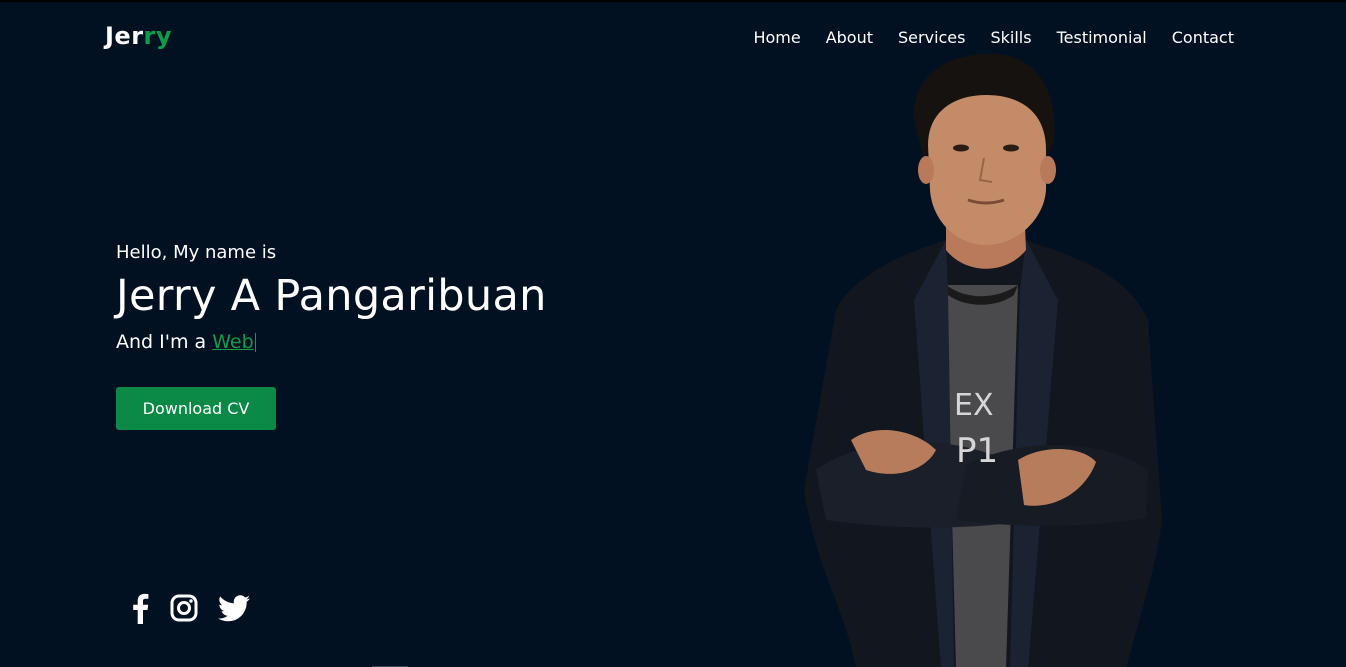 The height and width of the screenshot is (667, 1346). I want to click on nav-skills: Skills, so click(1010, 37).